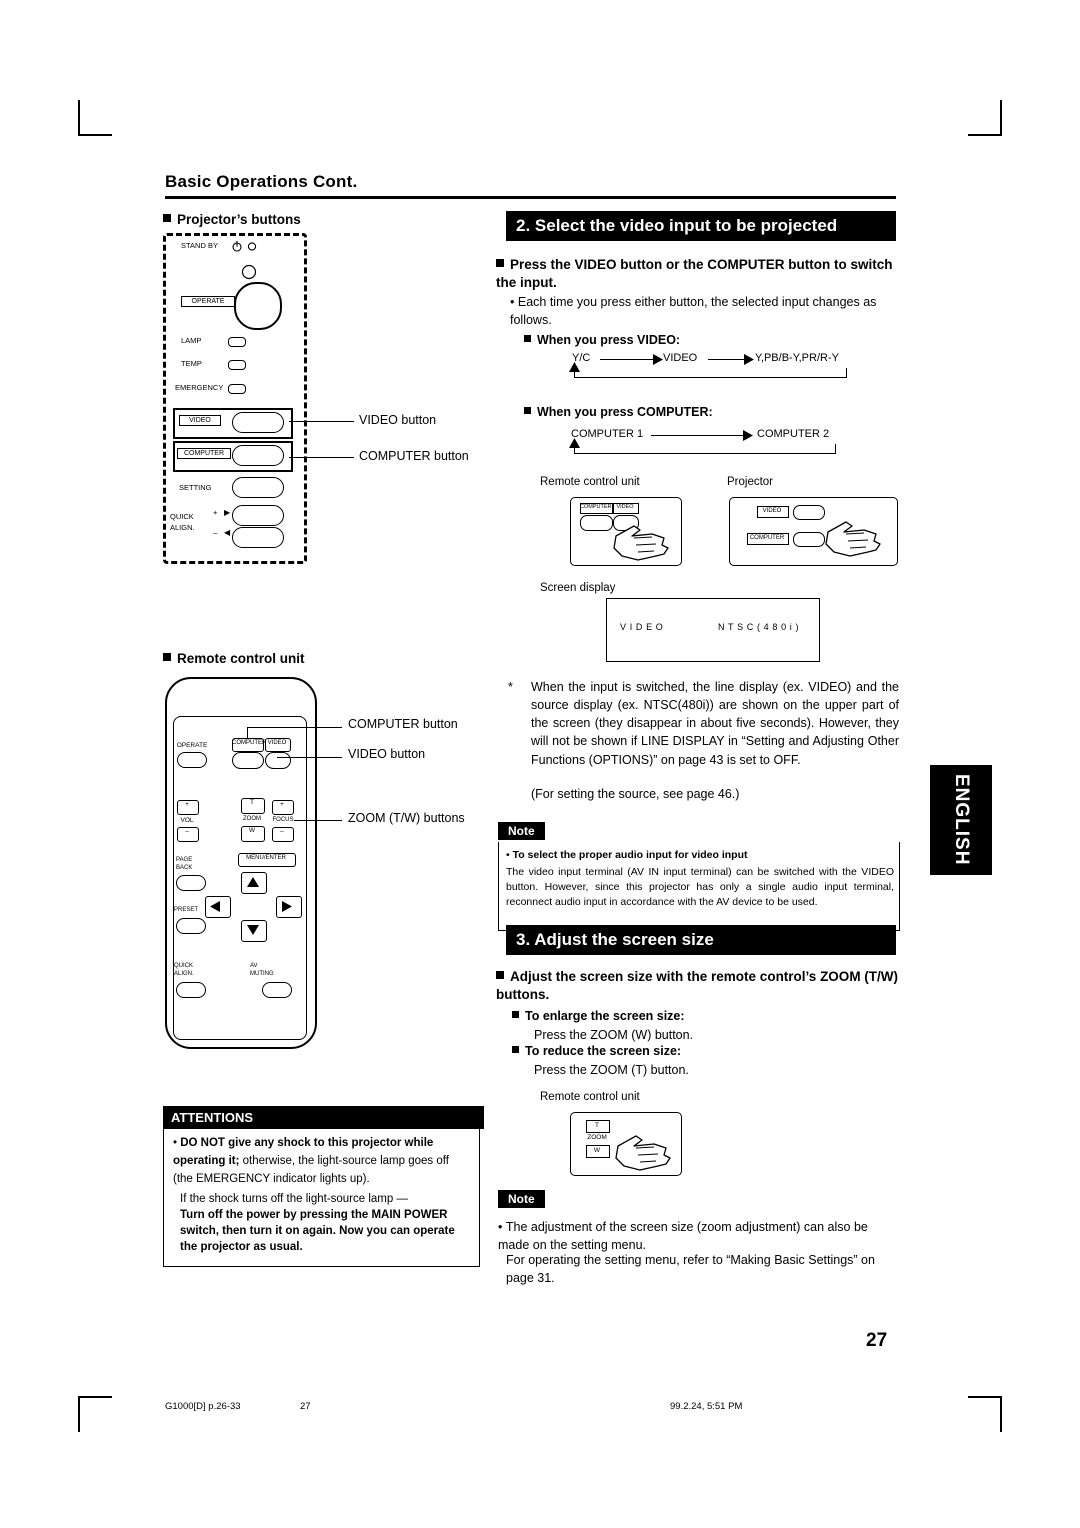 The height and width of the screenshot is (1528, 1080). Describe the element at coordinates (258, 537) in the screenshot. I see `projector-quick-align-minus-button` at that location.